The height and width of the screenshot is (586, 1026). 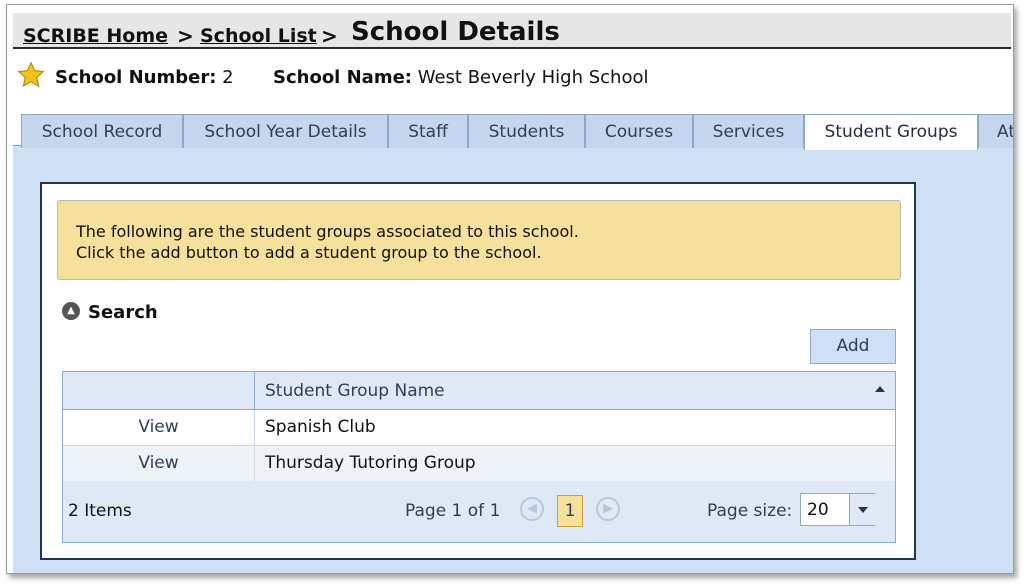 I want to click on collapse-up-icon: ▲, so click(x=71, y=311).